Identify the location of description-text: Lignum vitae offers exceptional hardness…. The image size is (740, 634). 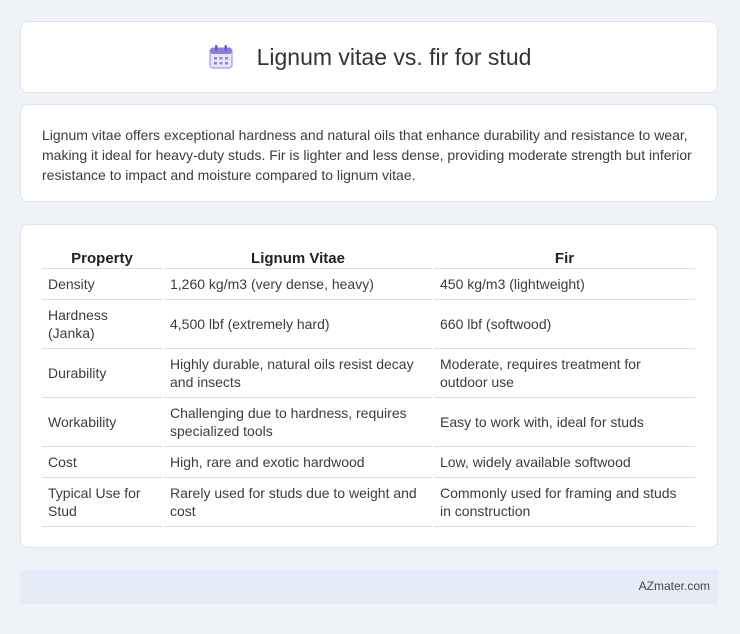
(367, 155).